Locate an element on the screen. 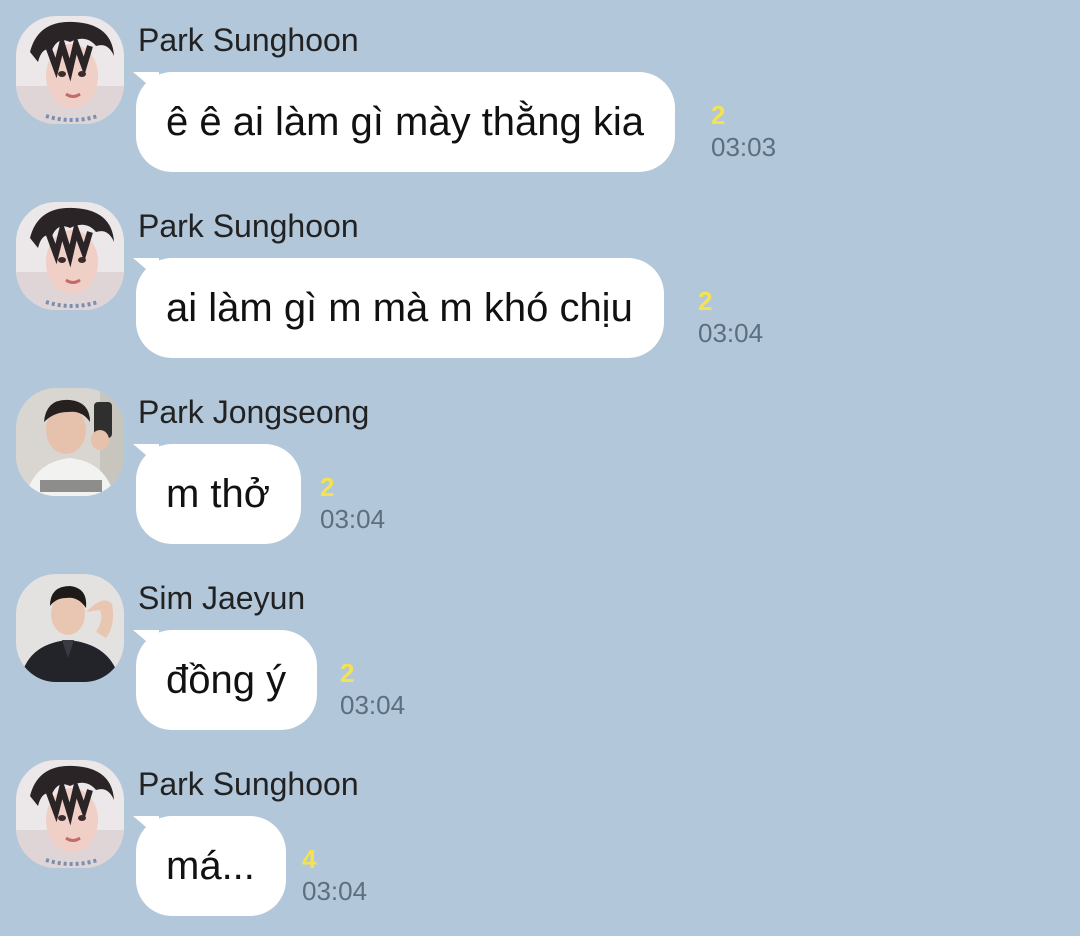 The image size is (1080, 936). message-time: 03:03 is located at coordinates (744, 147).